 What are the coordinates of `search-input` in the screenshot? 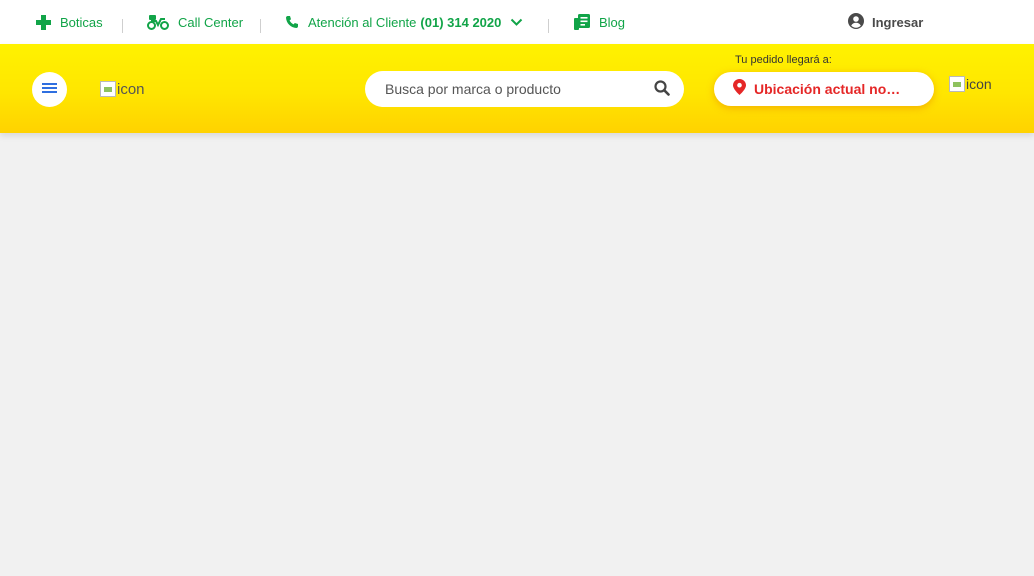 It's located at (510, 89).